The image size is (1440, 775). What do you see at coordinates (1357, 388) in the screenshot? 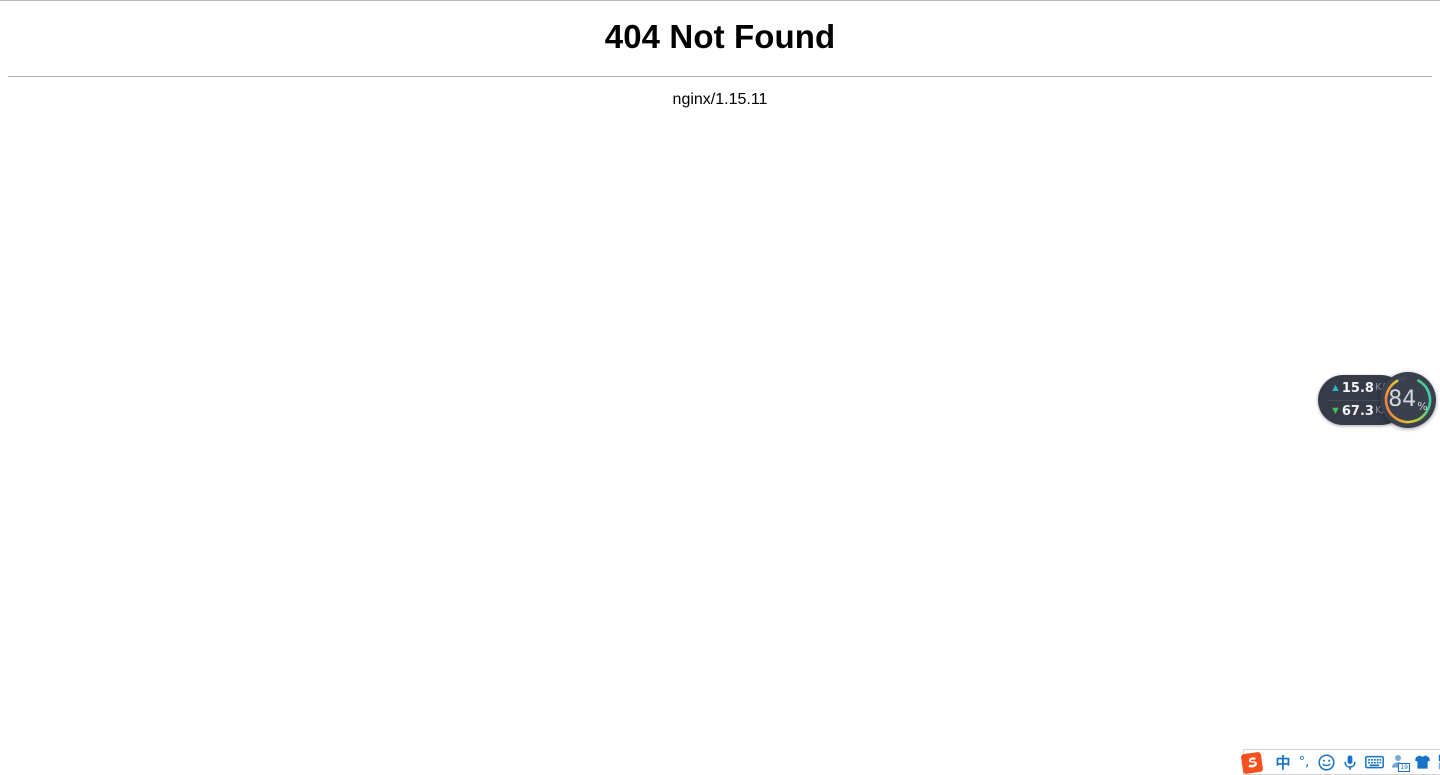
I see `upload-speed-value: 15.8` at bounding box center [1357, 388].